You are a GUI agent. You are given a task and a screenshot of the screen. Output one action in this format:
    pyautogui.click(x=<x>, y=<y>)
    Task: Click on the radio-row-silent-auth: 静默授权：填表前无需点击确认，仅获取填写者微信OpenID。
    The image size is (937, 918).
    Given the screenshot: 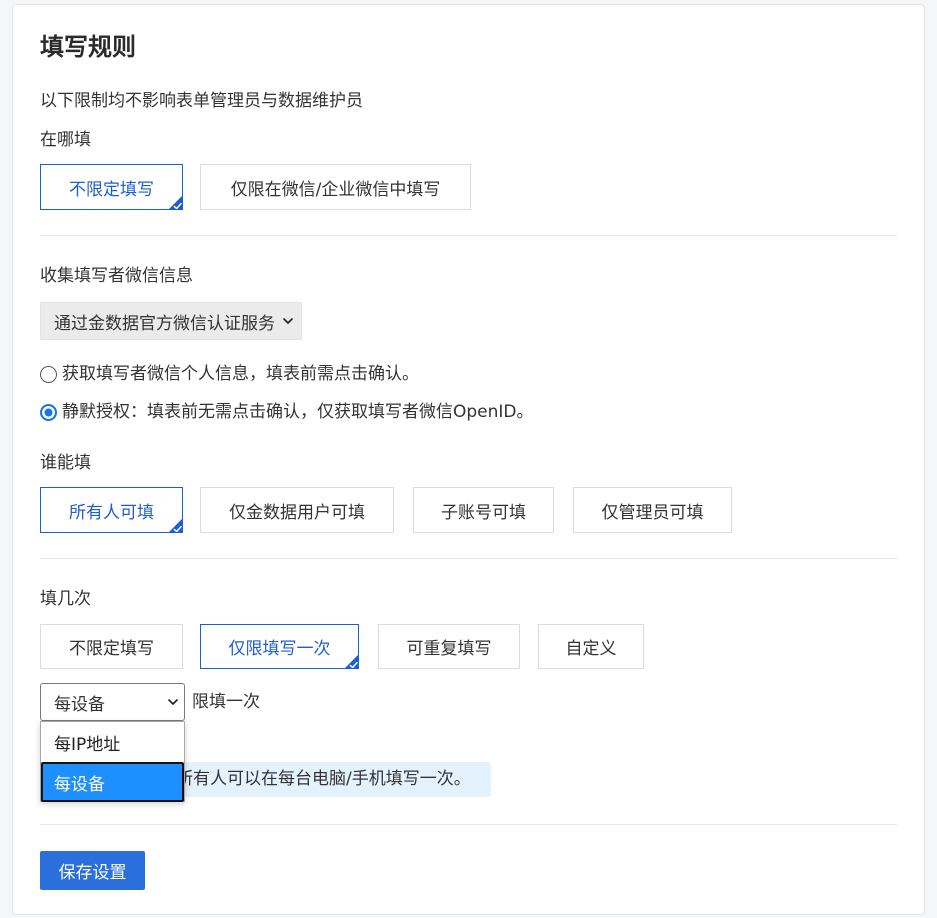 What is the action you would take?
    pyautogui.click(x=295, y=412)
    